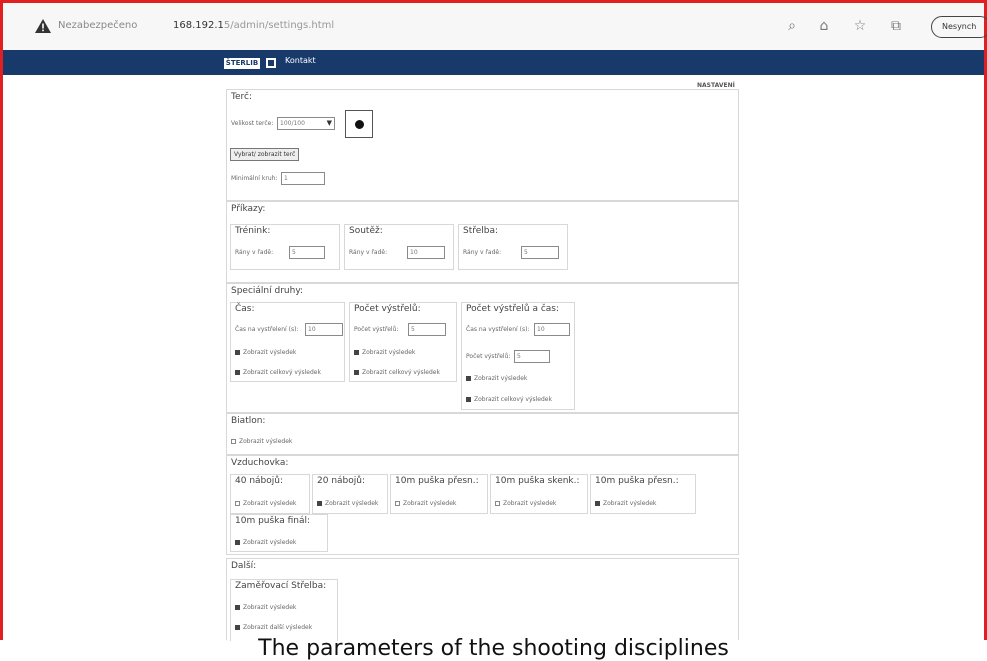  What do you see at coordinates (341, 481) in the screenshot?
I see `legend-20: 20 nábojů:` at bounding box center [341, 481].